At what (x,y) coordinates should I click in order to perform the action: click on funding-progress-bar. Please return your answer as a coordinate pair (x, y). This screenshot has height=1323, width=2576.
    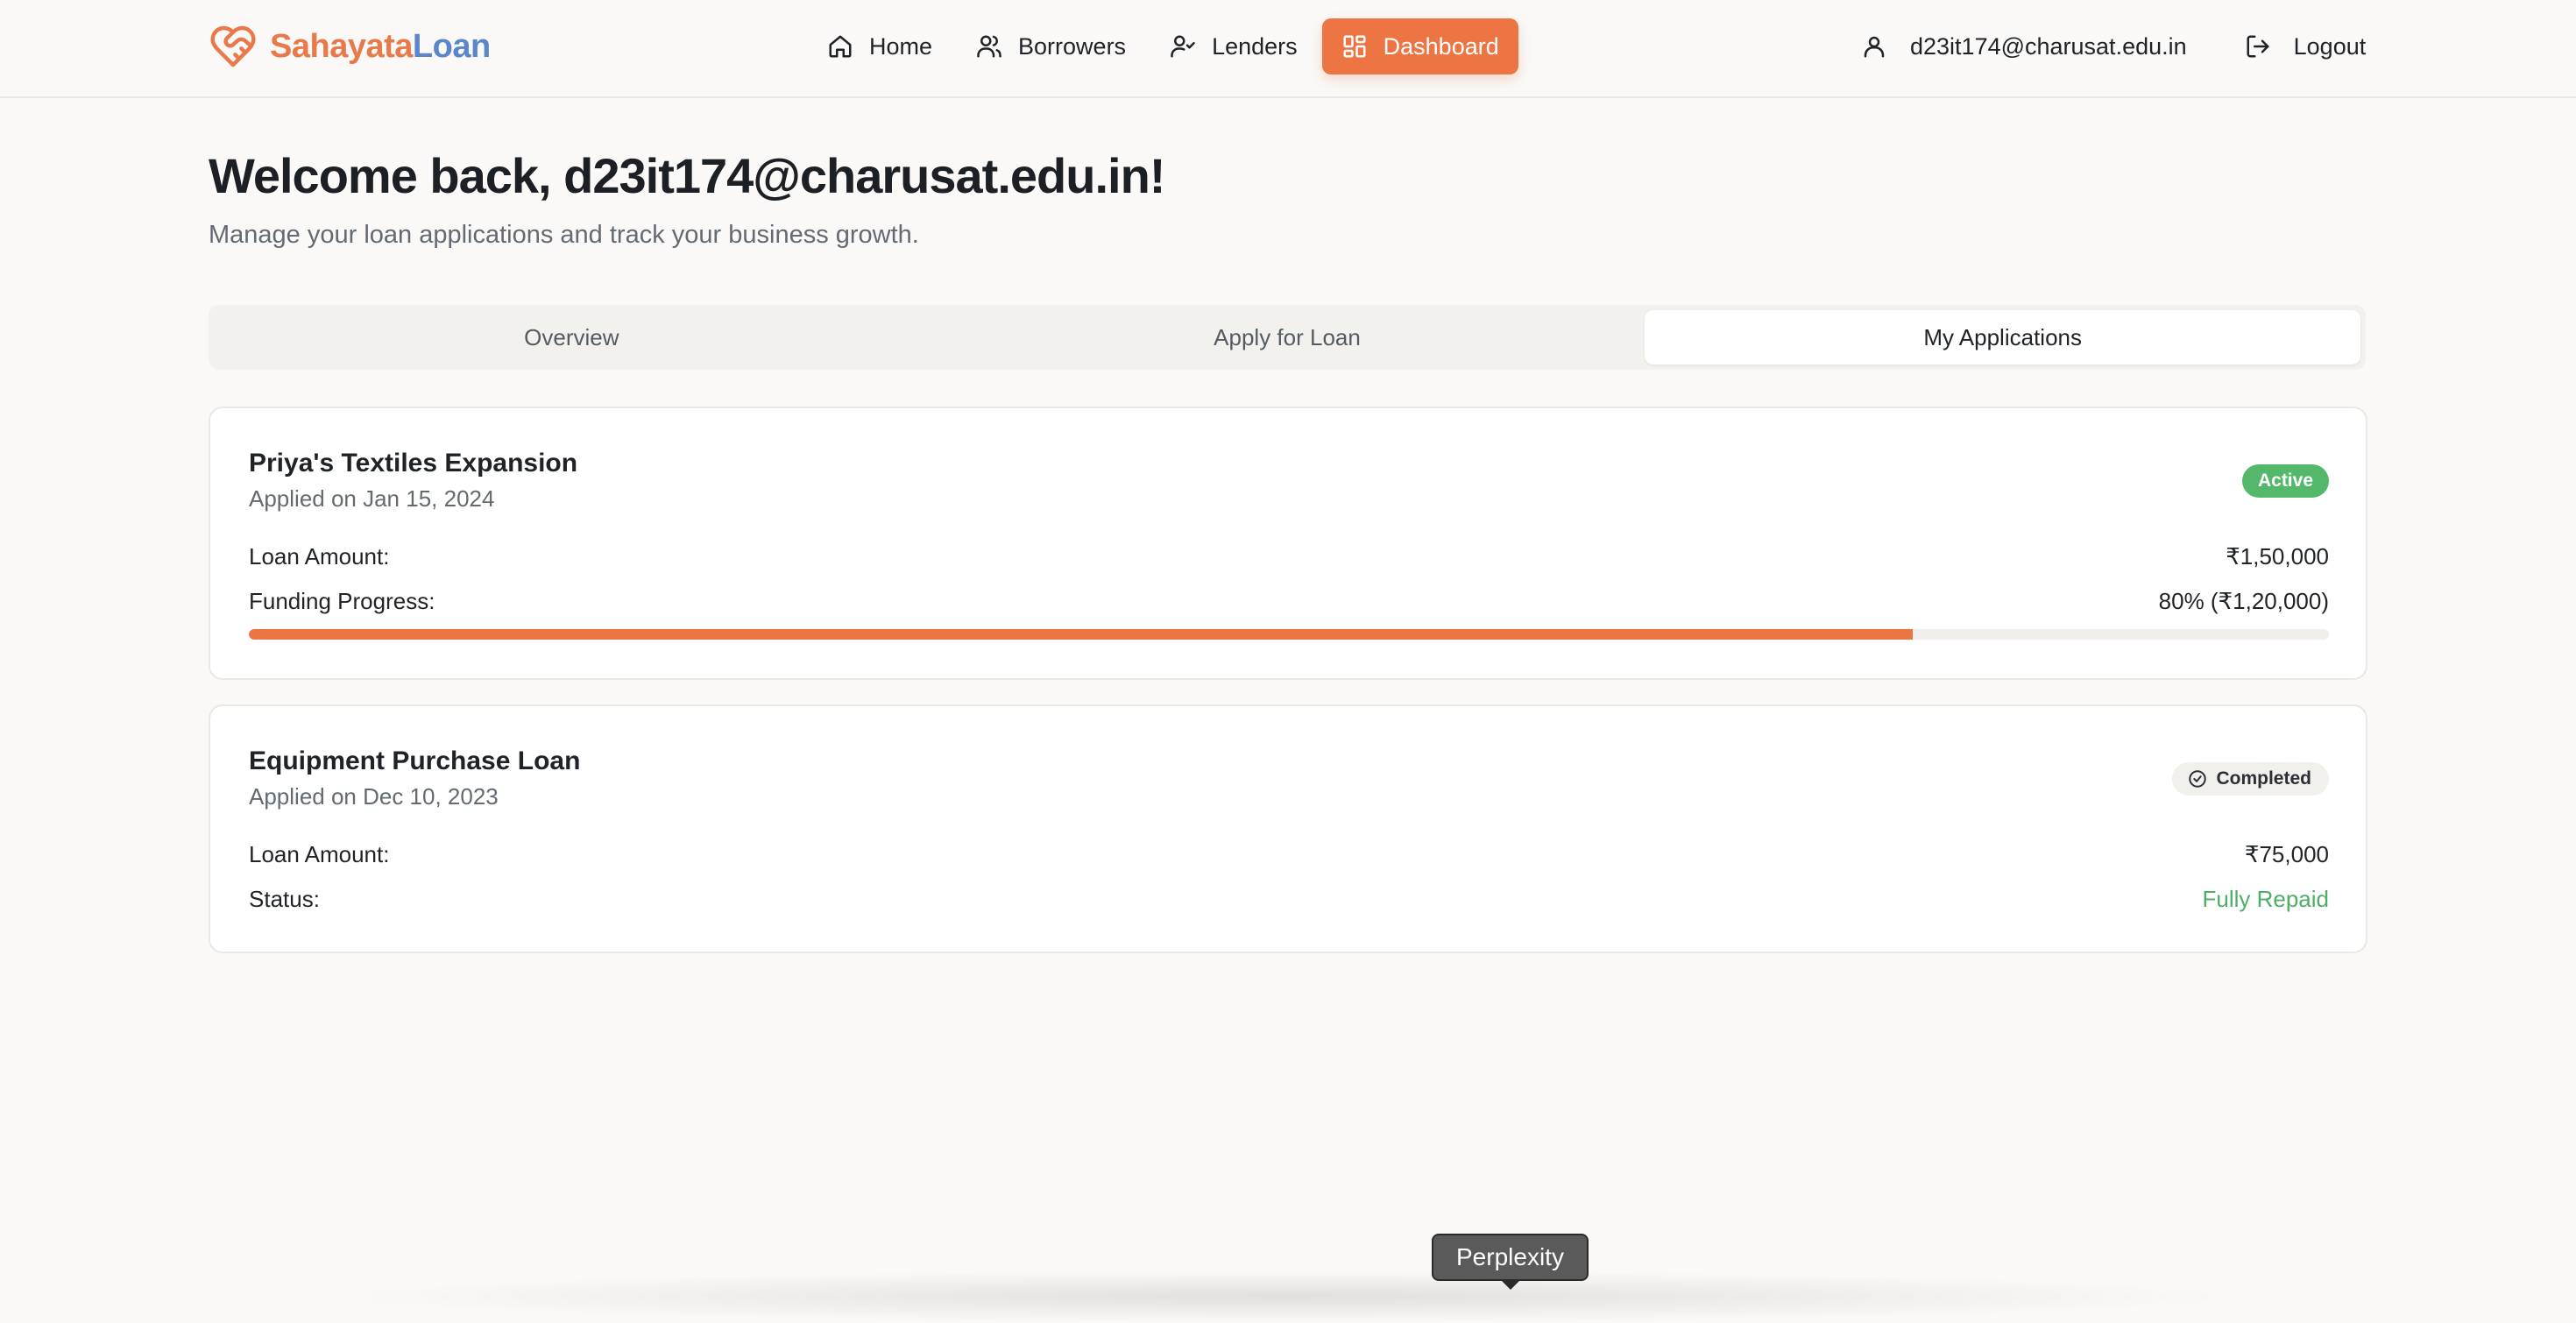
    Looking at the image, I should click on (1289, 634).